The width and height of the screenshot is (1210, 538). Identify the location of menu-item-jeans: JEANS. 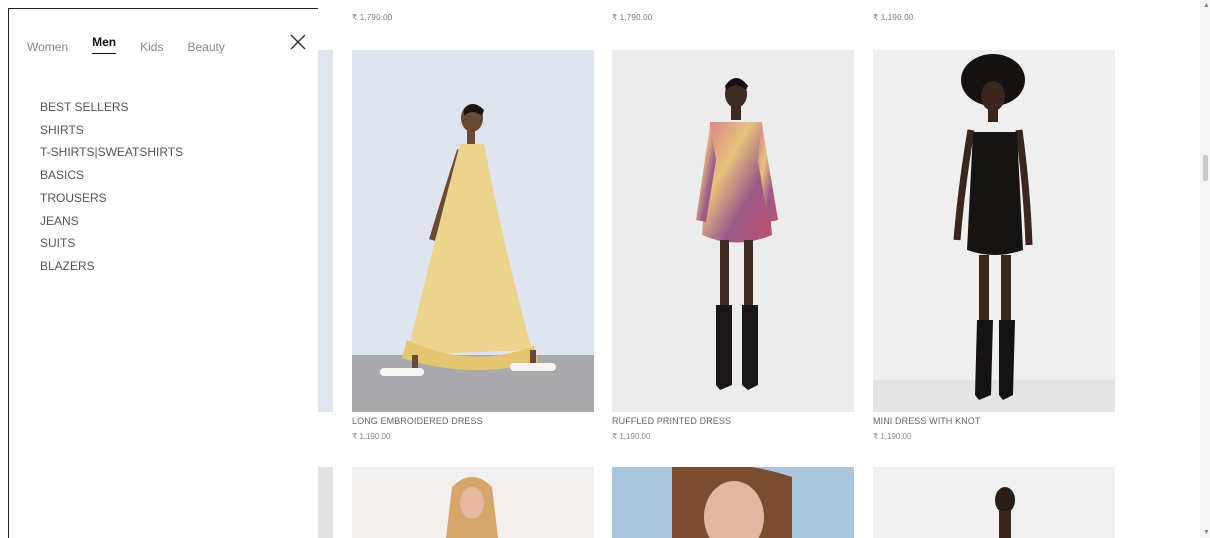
(111, 221).